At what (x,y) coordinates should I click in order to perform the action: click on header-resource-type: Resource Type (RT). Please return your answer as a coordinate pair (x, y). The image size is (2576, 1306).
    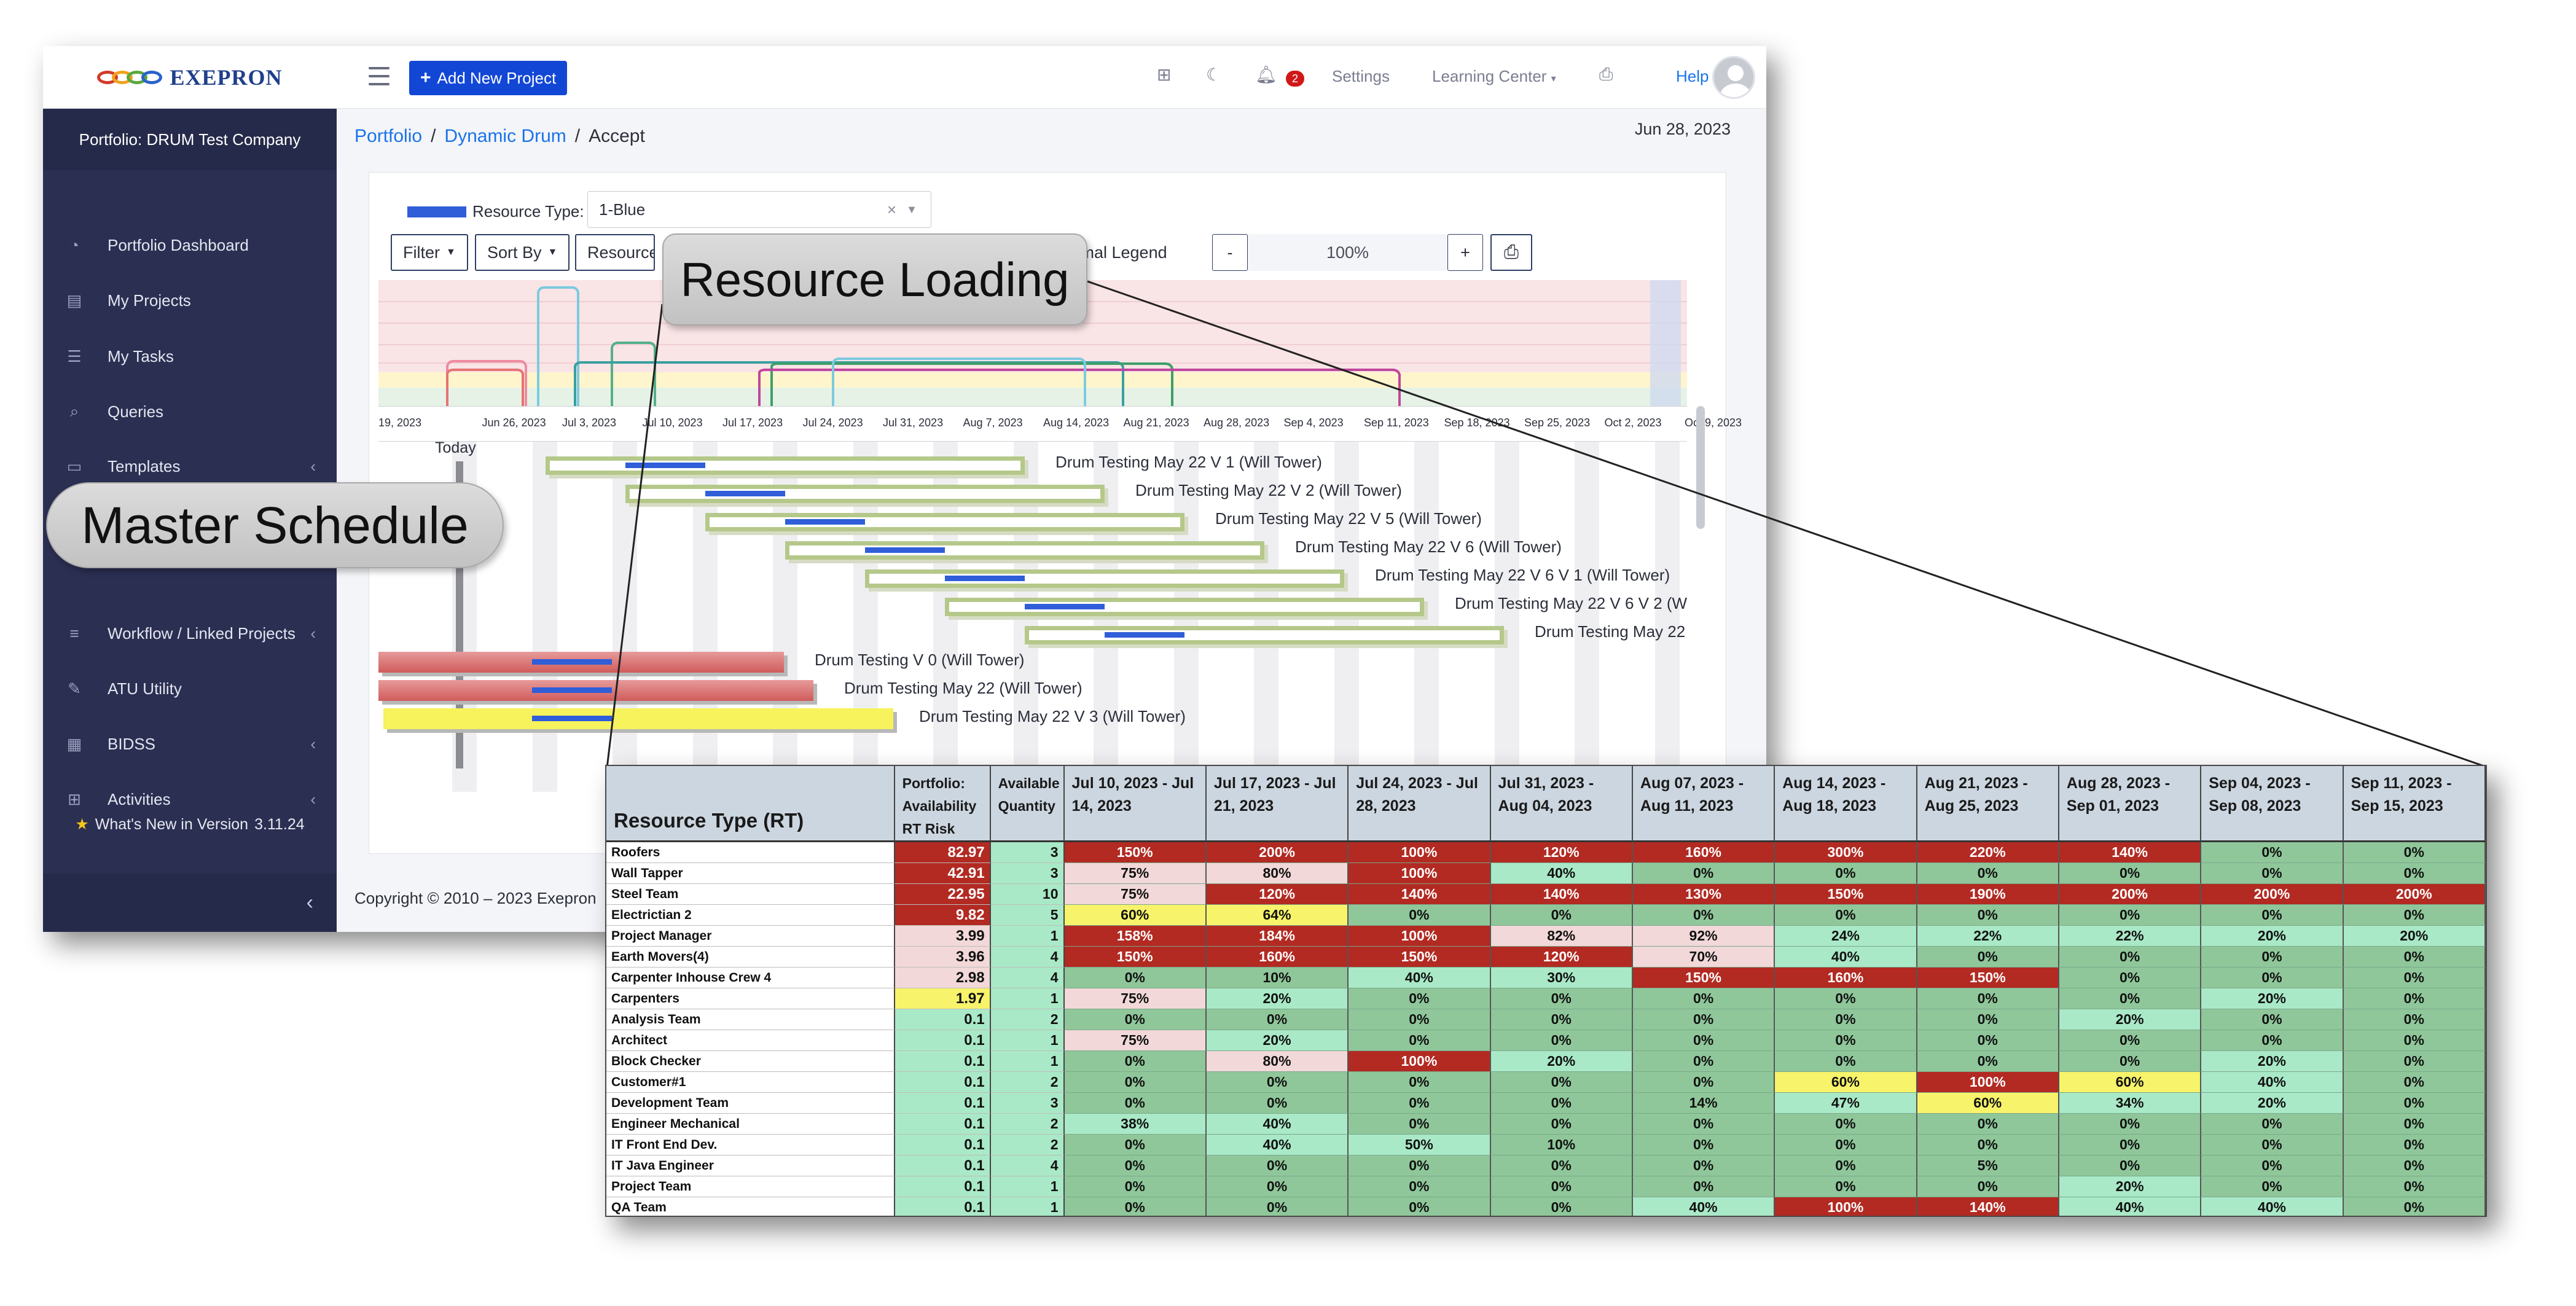
    Looking at the image, I should click on (750, 804).